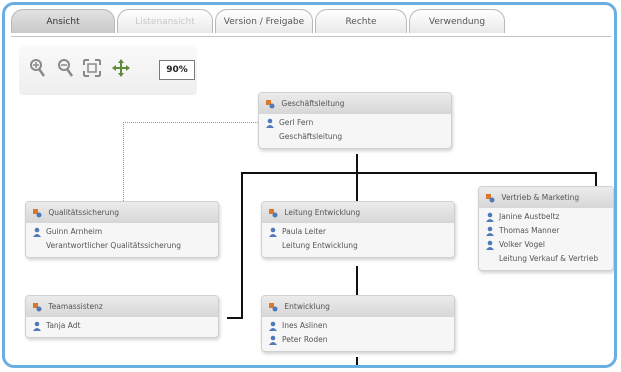 This screenshot has width=621, height=372. I want to click on person-name: Peter Roden, so click(305, 339).